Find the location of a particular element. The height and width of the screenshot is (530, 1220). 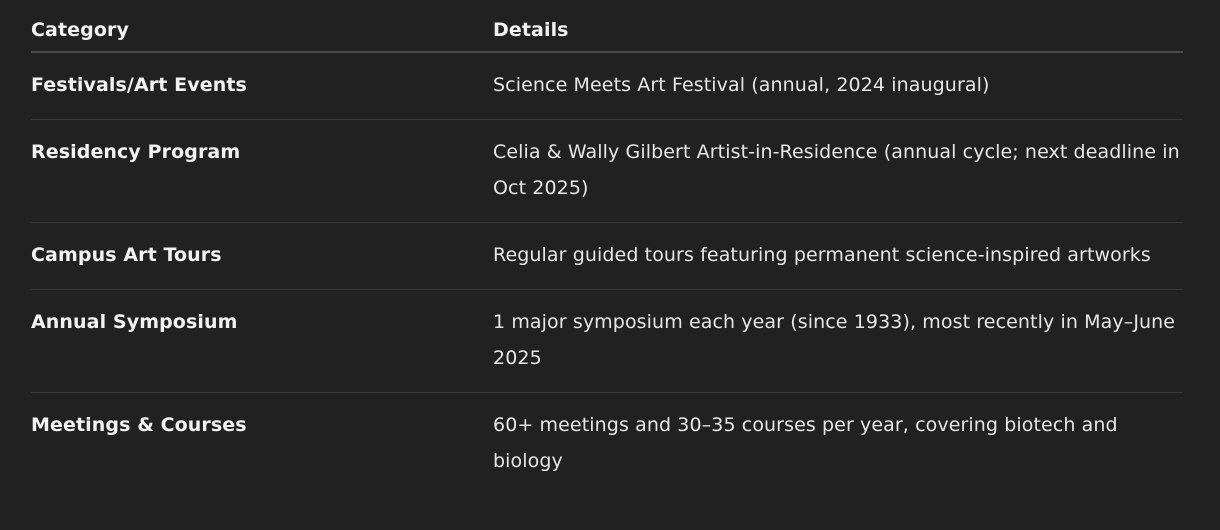

category-cell: Festivals/Art Events is located at coordinates (262, 86).